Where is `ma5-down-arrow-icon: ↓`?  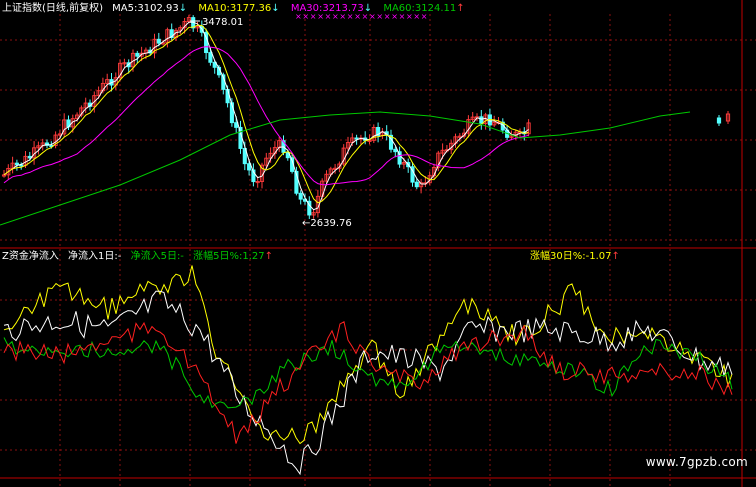 ma5-down-arrow-icon: ↓ is located at coordinates (183, 8).